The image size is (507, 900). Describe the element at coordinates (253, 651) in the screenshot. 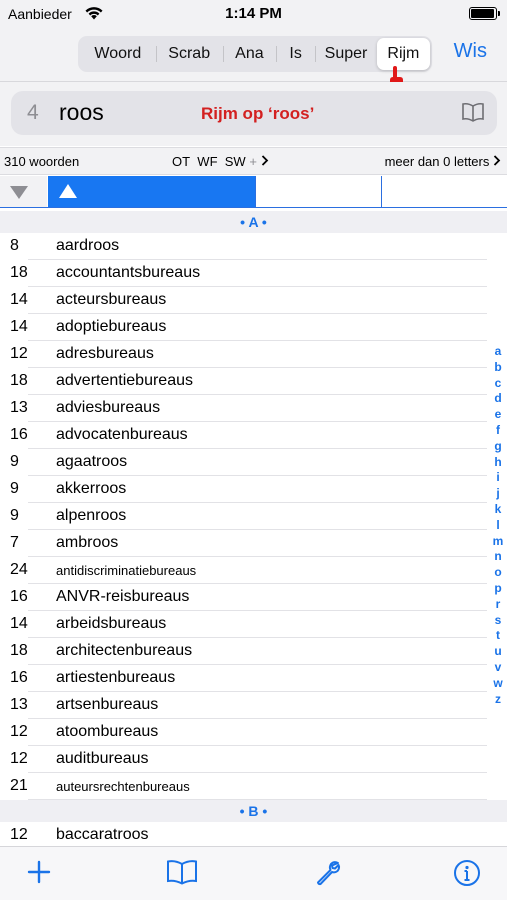

I see `list-item: 18 architectenbureaus` at that location.